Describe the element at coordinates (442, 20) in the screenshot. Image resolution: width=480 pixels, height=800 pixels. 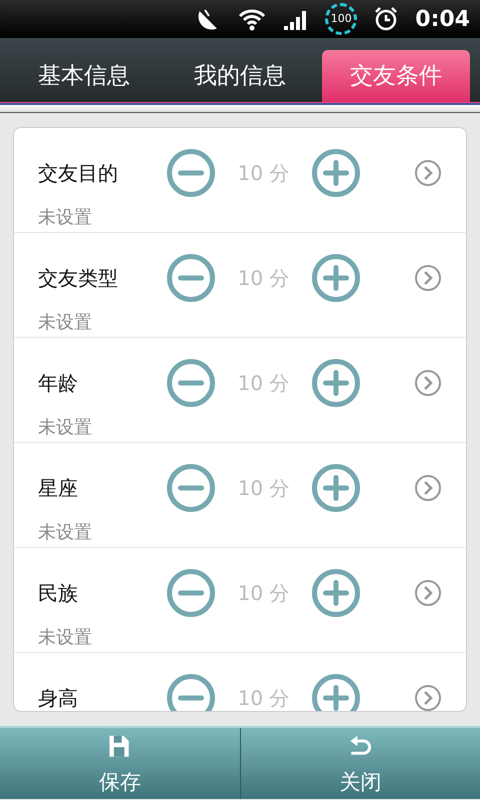
I see `status-time: 0:04` at that location.